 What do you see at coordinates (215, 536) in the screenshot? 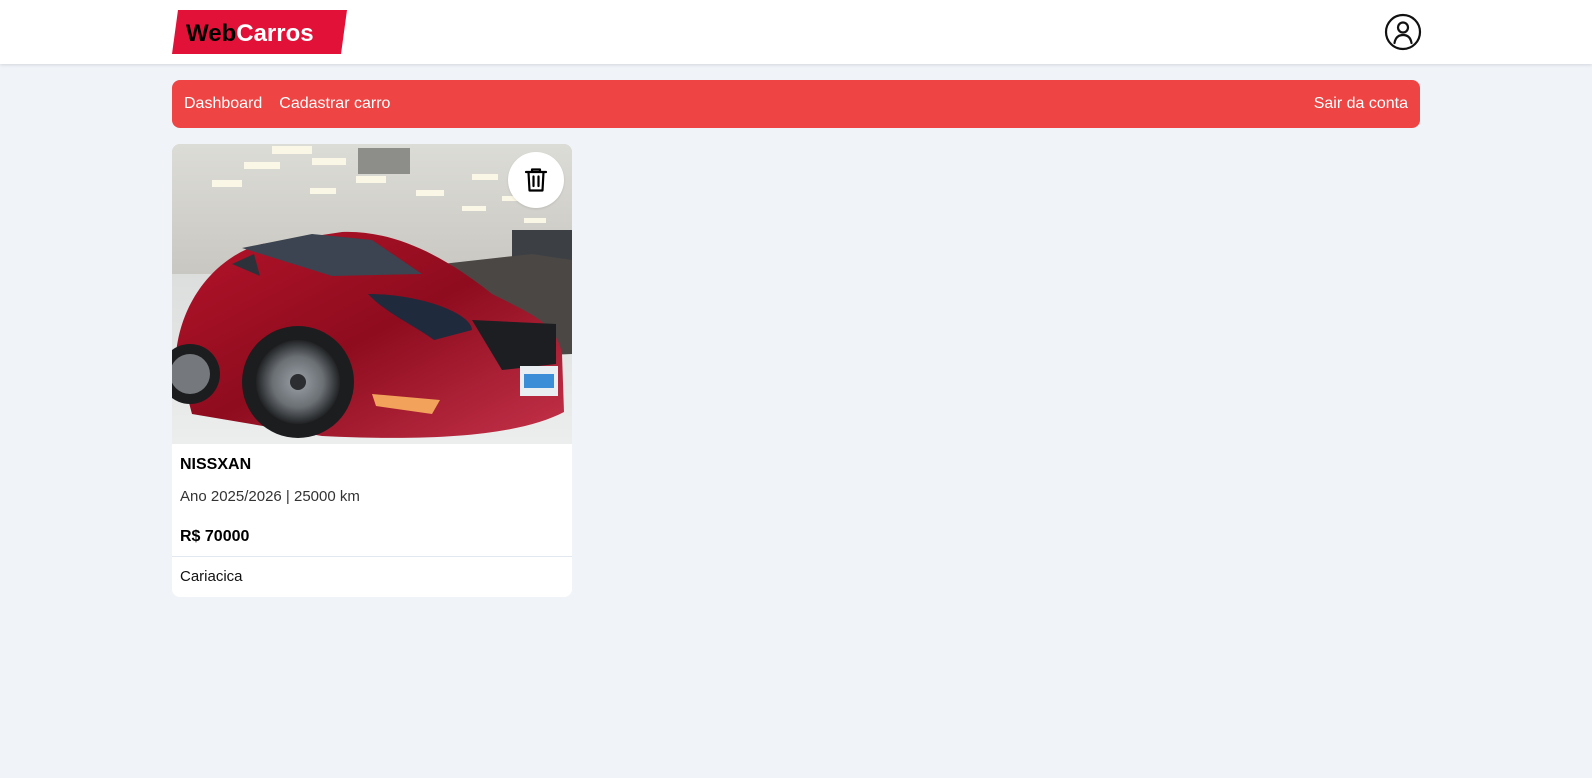
I see `car-price: R$ 70000` at bounding box center [215, 536].